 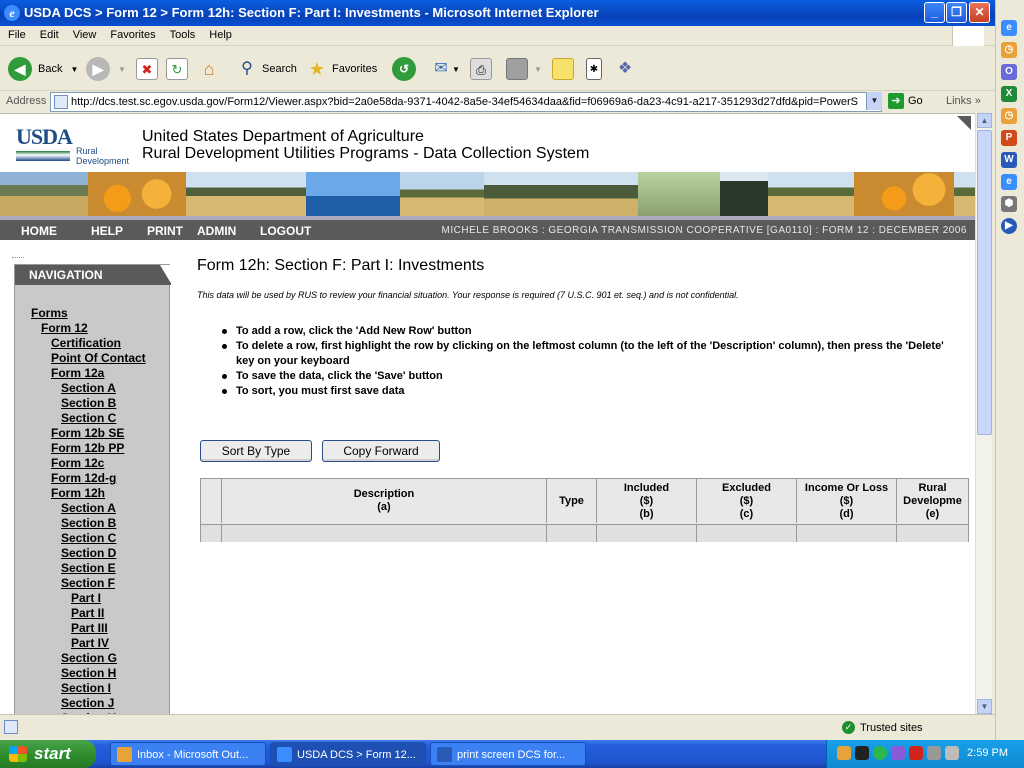 I want to click on nav-item-form-12: Form 12, so click(x=64, y=328).